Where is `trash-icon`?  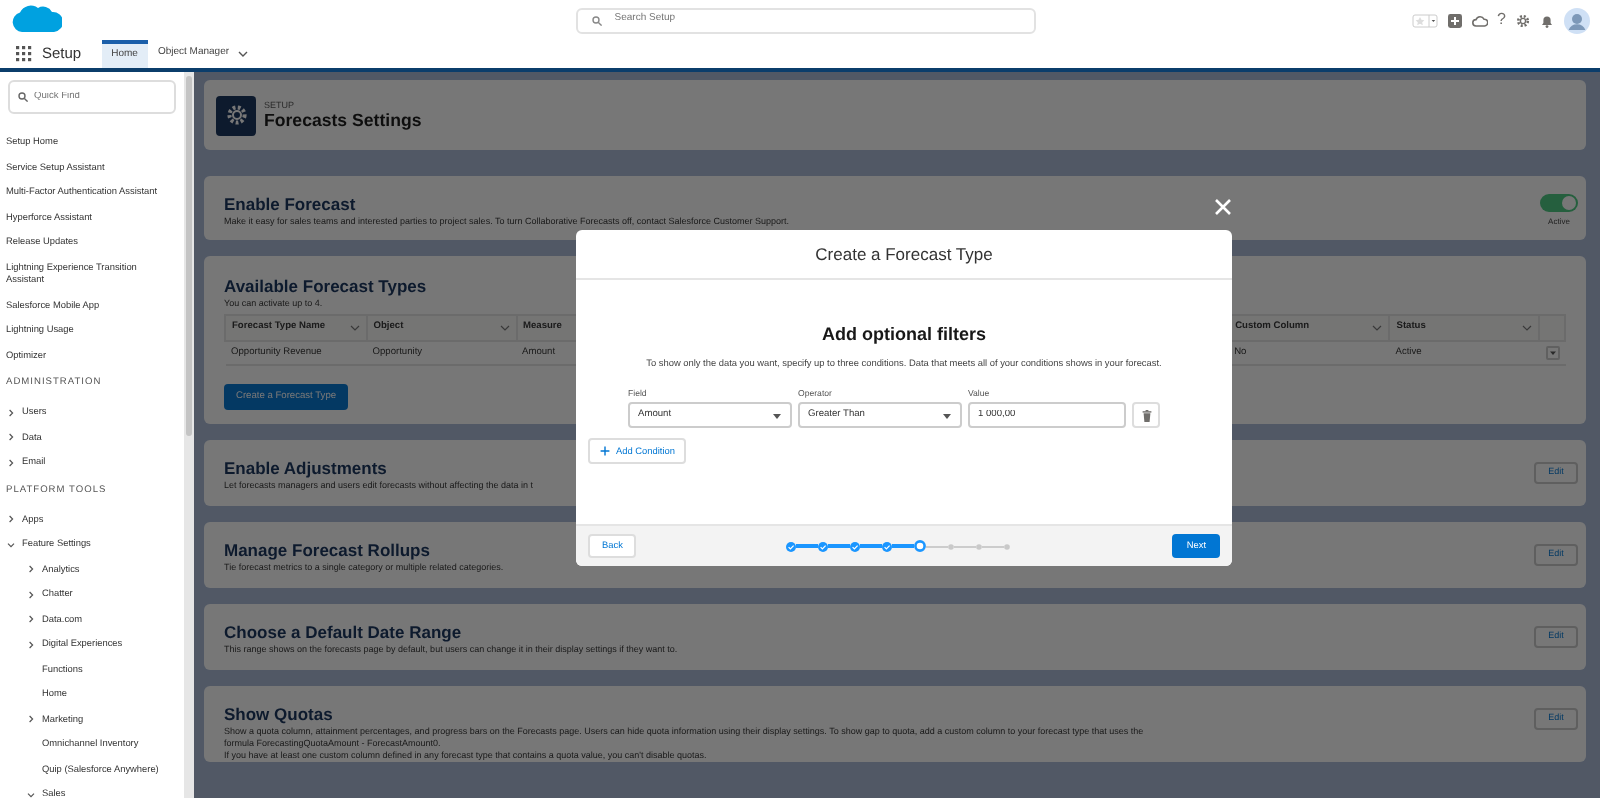 trash-icon is located at coordinates (1146, 415).